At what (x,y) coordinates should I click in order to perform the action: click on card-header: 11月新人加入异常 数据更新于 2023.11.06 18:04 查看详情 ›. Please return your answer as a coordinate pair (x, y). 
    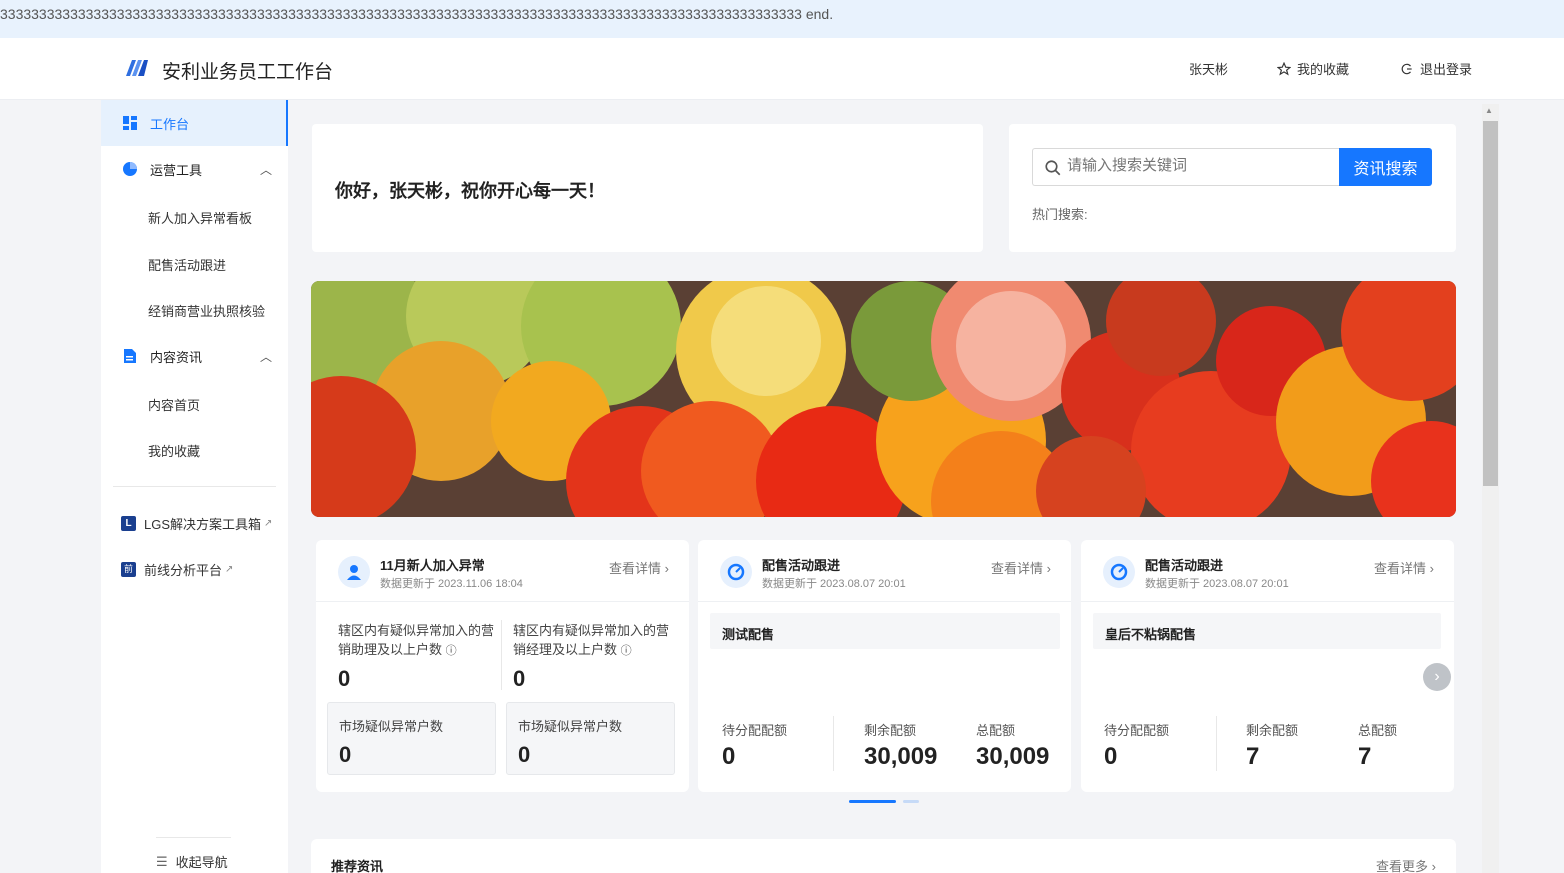
    Looking at the image, I should click on (502, 571).